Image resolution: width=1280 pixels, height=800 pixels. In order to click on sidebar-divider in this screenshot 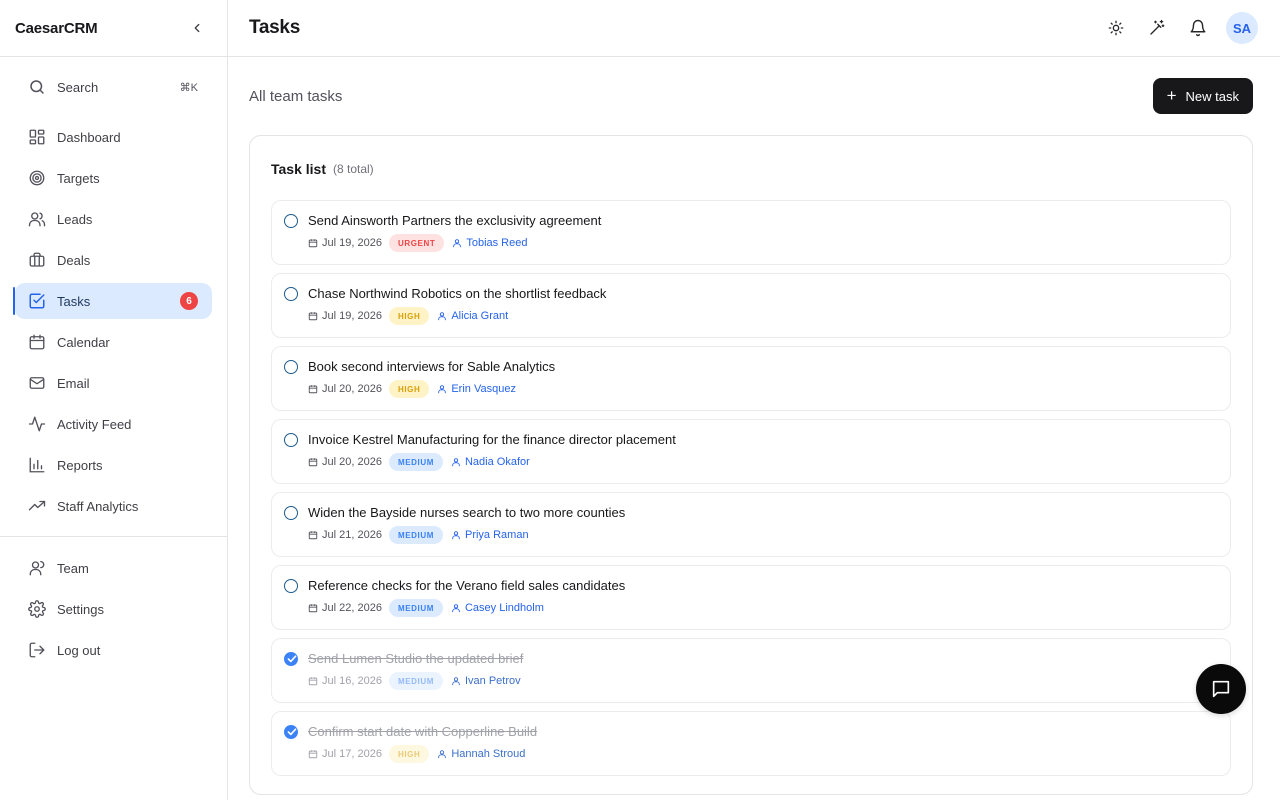, I will do `click(113, 536)`.